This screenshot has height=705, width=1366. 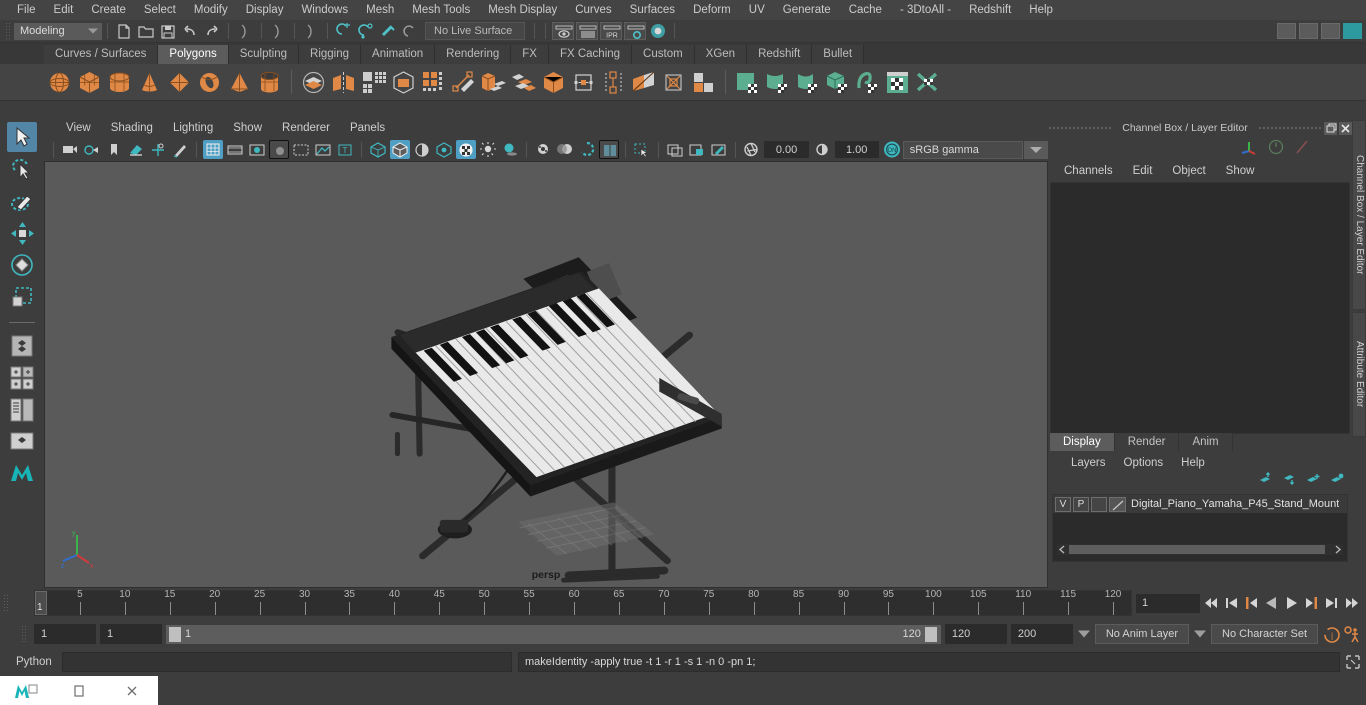 What do you see at coordinates (703, 82) in the screenshot?
I see `poke-icon` at bounding box center [703, 82].